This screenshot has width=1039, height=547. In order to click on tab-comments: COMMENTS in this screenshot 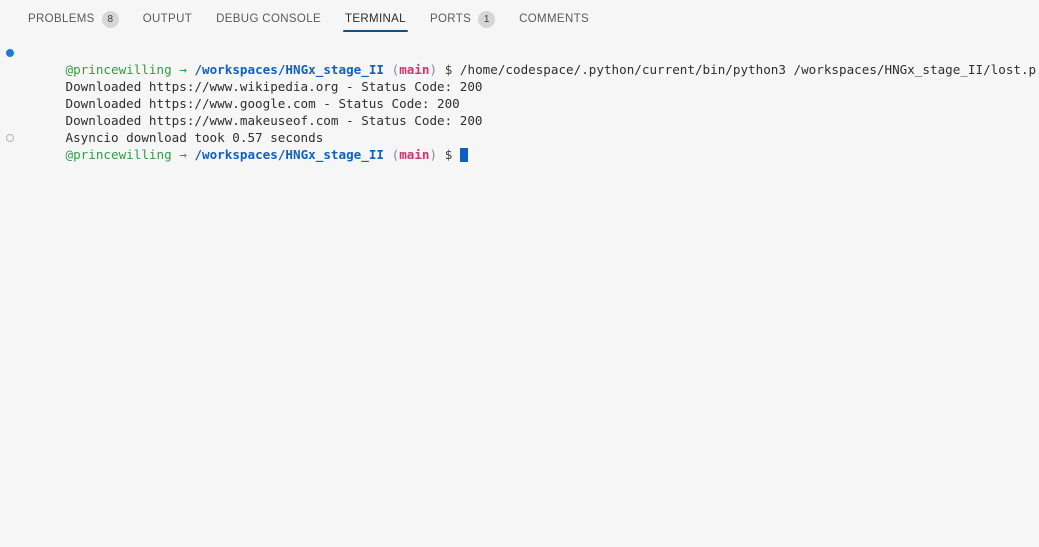, I will do `click(554, 19)`.